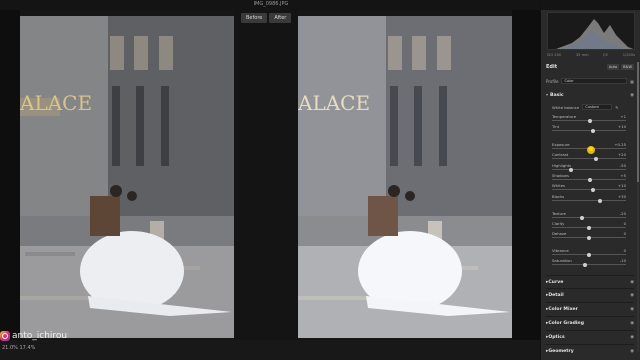 This screenshot has width=640, height=360. What do you see at coordinates (590, 350) in the screenshot?
I see `section-geometry: ▸Geometry ◉` at bounding box center [590, 350].